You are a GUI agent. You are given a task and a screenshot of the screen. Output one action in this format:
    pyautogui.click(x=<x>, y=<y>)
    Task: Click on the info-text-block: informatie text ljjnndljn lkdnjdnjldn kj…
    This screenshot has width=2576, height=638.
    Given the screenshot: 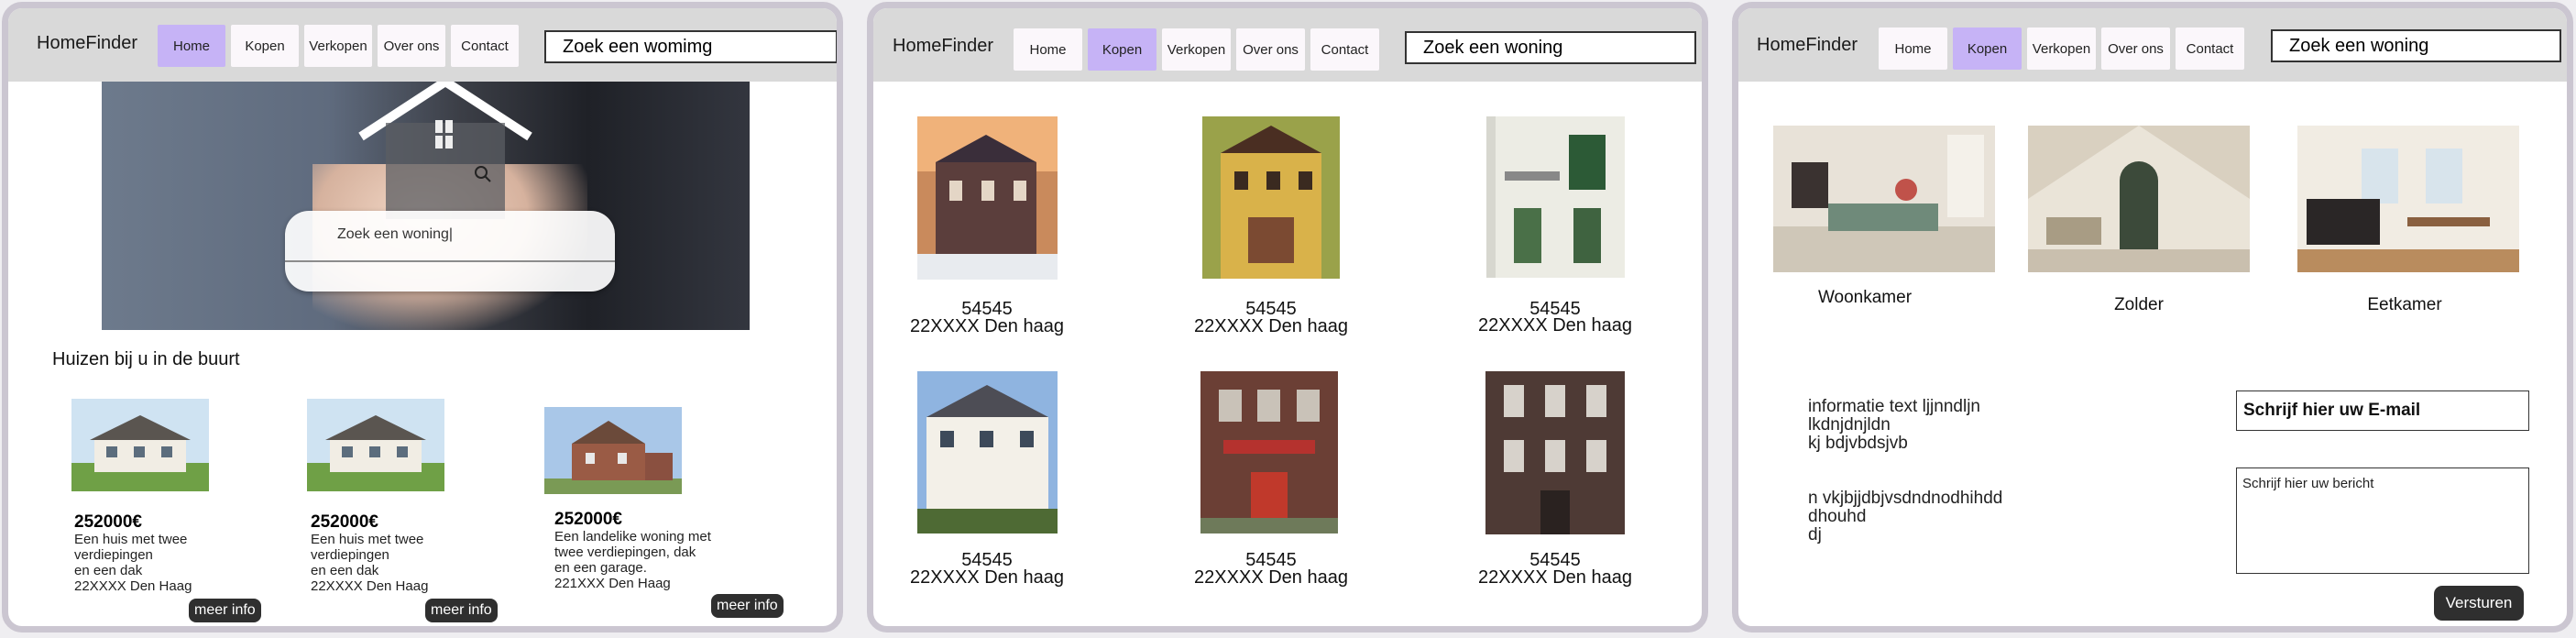 What is the action you would take?
    pyautogui.click(x=1894, y=425)
    